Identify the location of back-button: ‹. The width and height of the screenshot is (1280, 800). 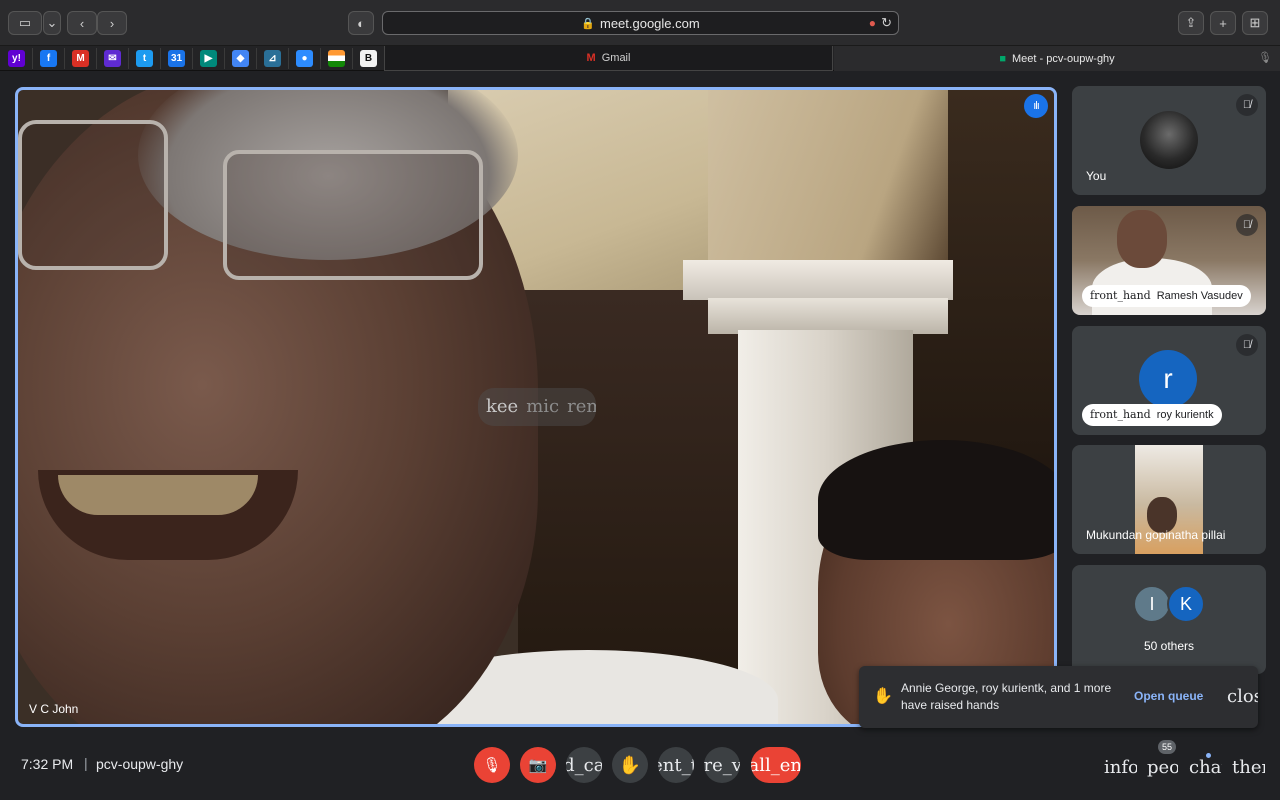
(82, 23).